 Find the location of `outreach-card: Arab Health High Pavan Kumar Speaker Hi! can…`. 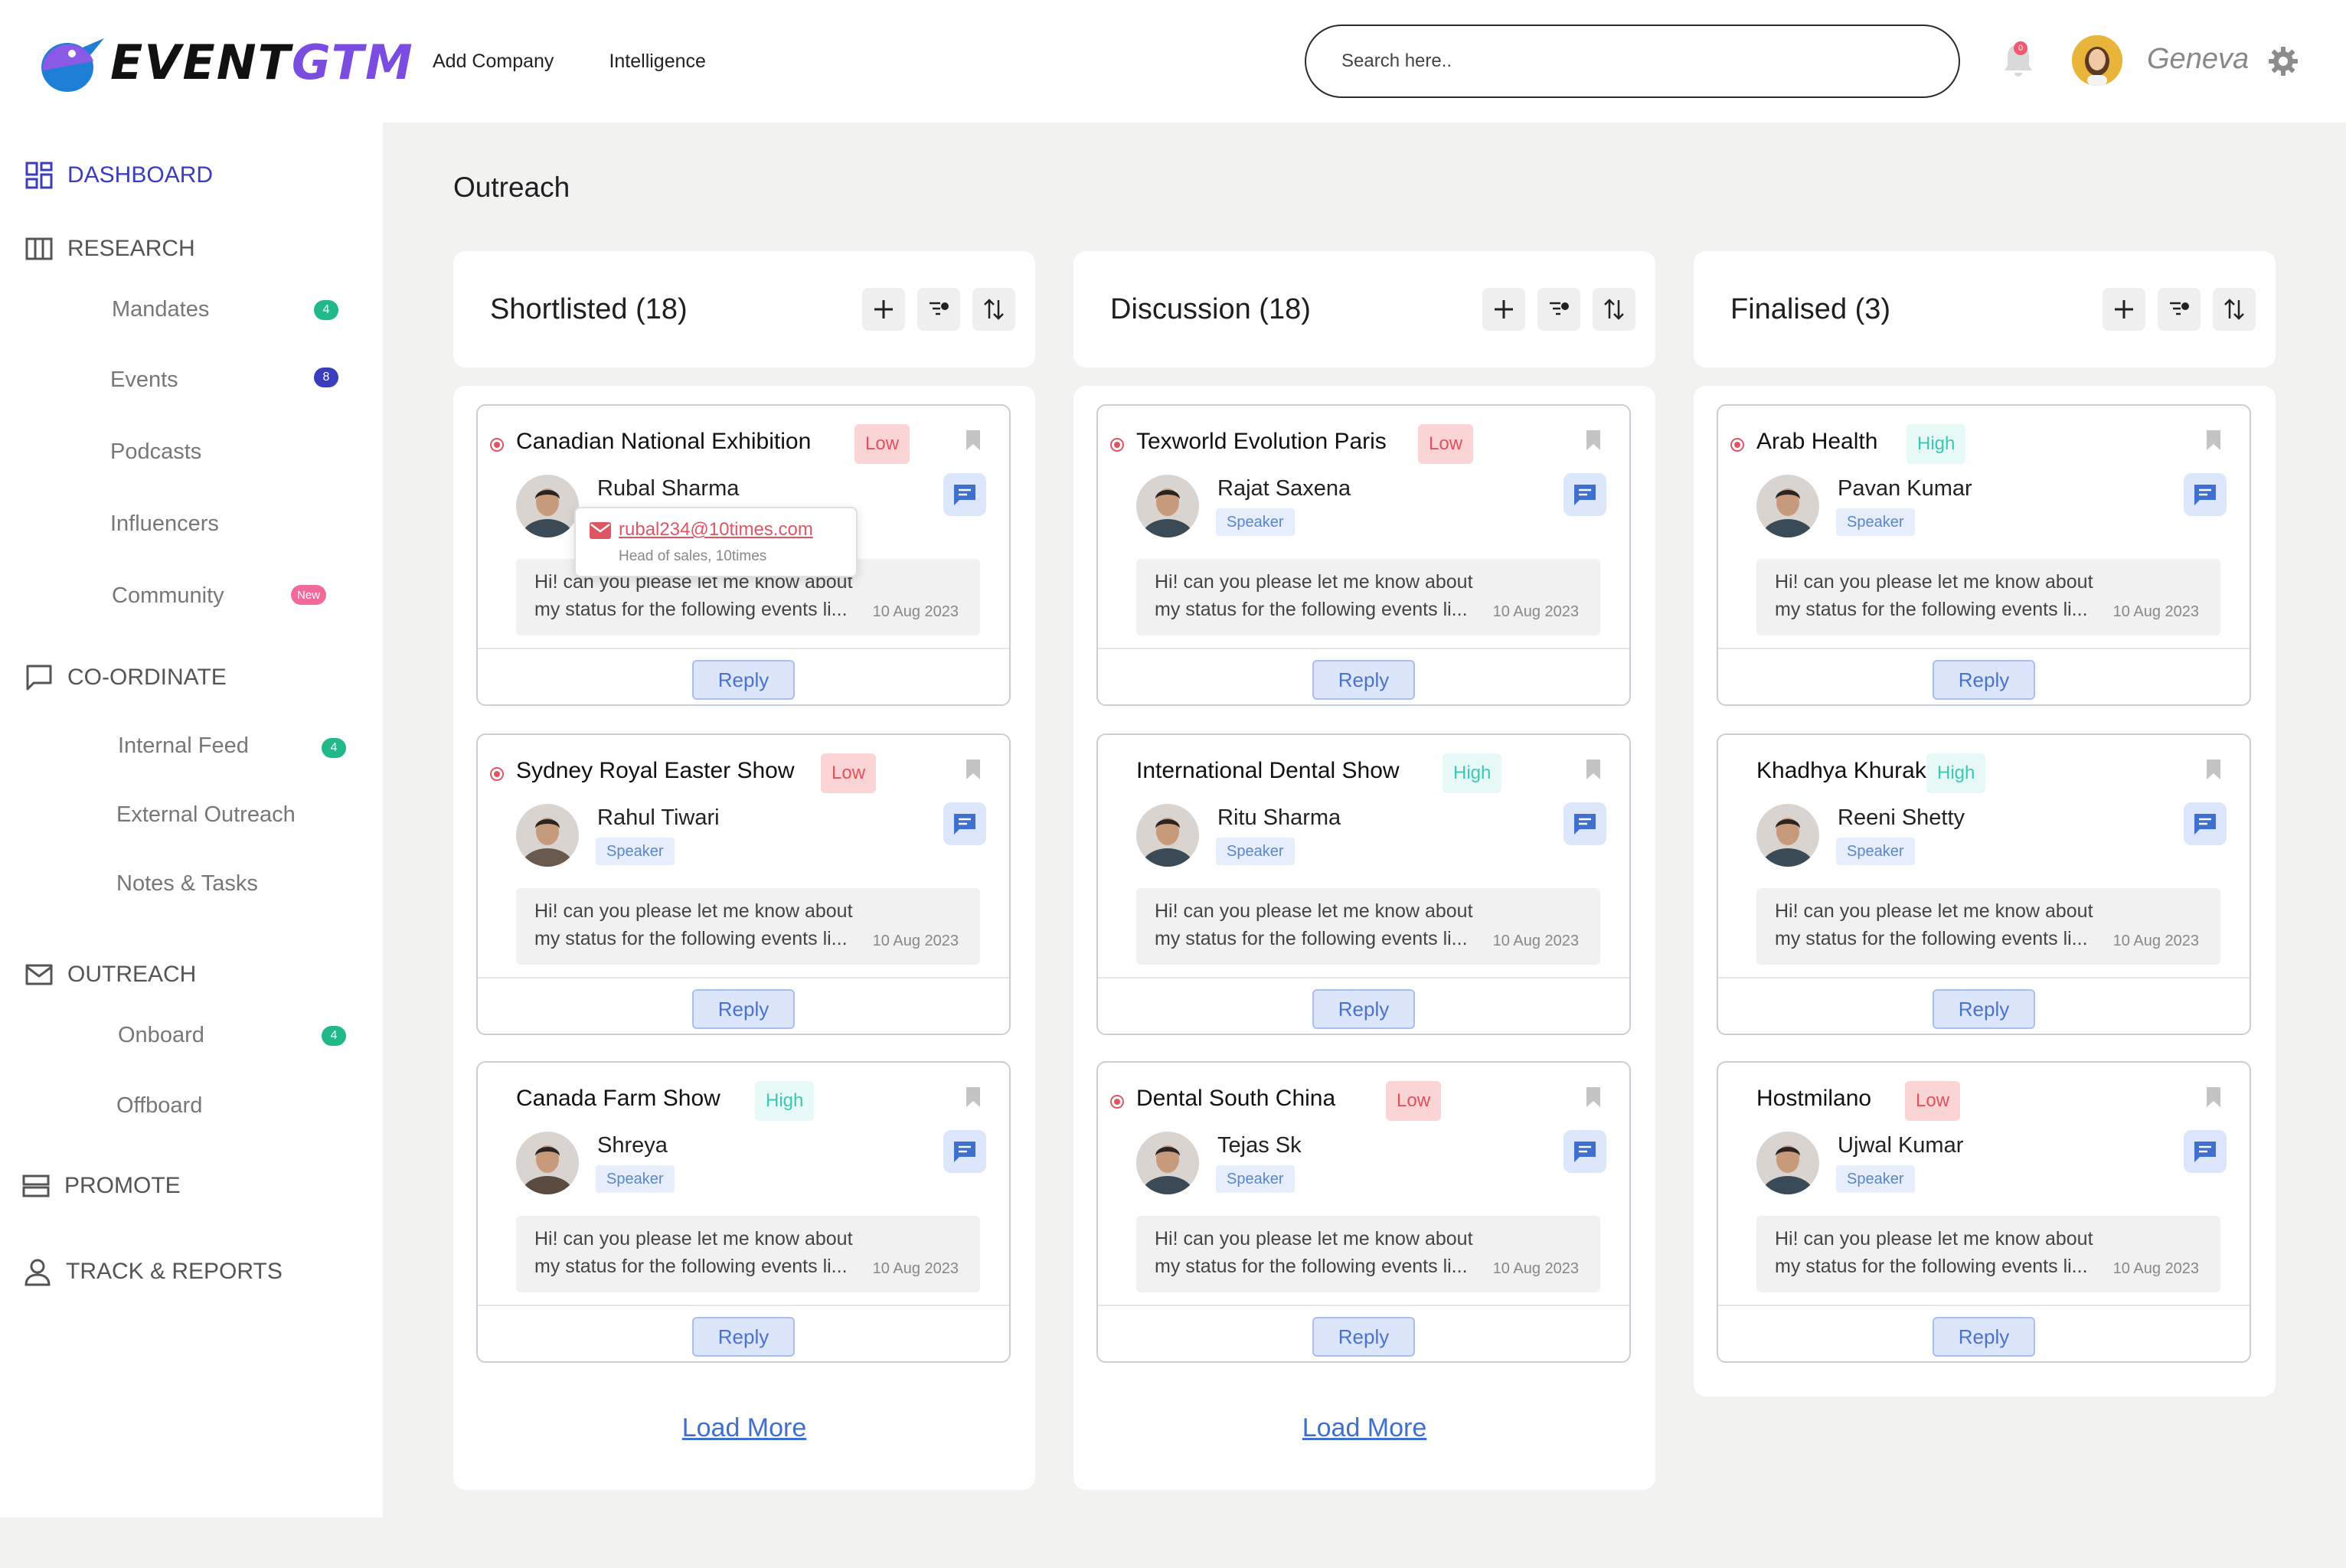

outreach-card: Arab Health High Pavan Kumar Speaker Hi! can… is located at coordinates (1984, 555).